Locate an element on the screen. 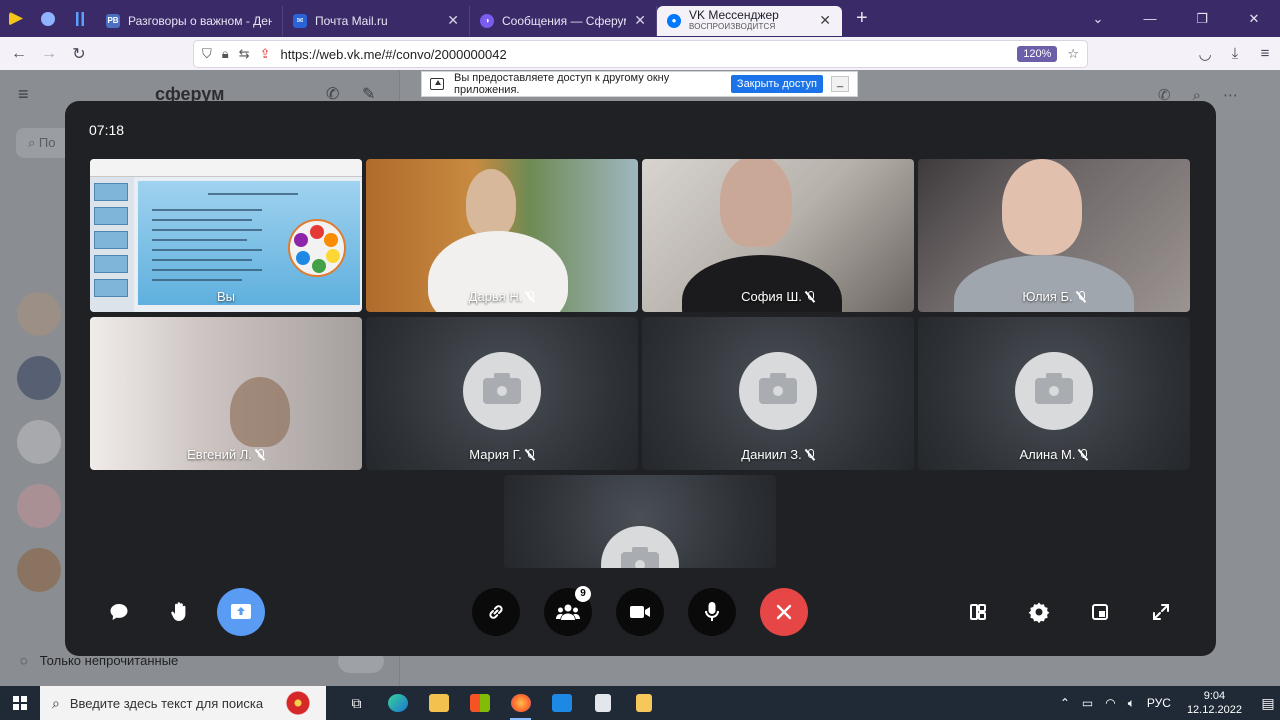 The width and height of the screenshot is (1280, 720). task-view-button: ⧉ is located at coordinates (356, 703).